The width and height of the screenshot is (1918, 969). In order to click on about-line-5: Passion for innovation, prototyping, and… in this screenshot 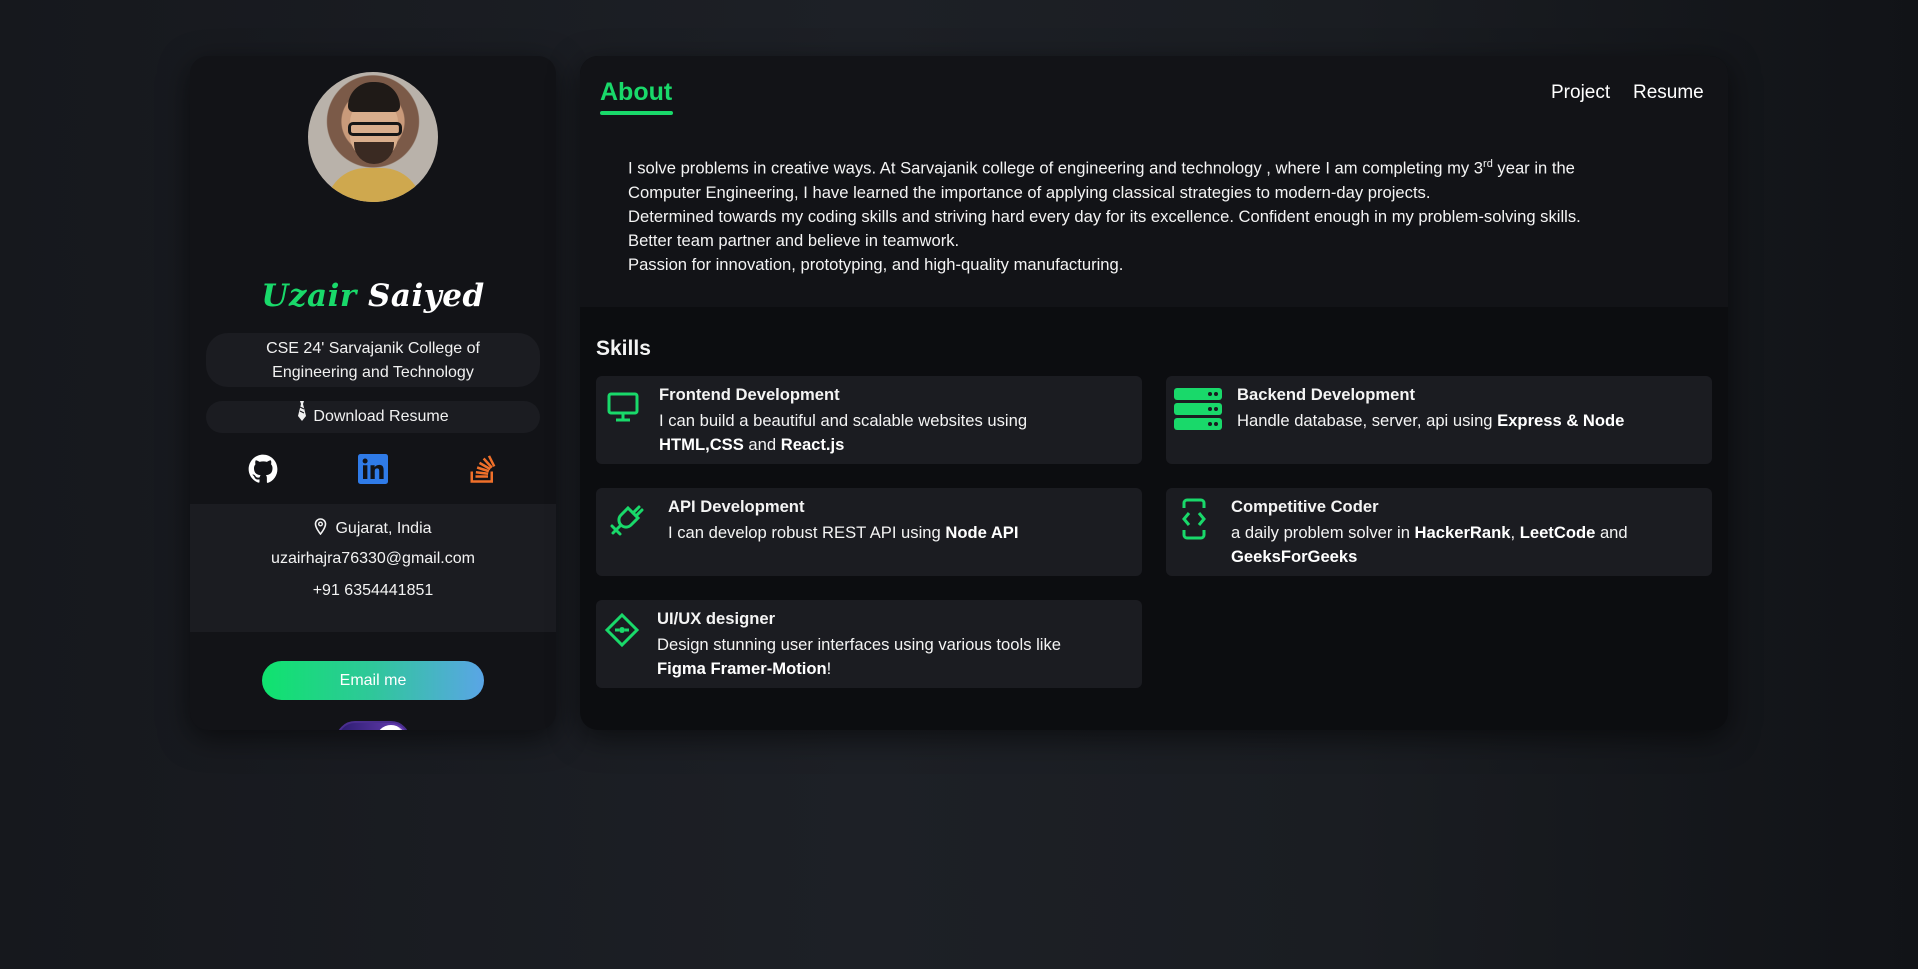, I will do `click(876, 264)`.